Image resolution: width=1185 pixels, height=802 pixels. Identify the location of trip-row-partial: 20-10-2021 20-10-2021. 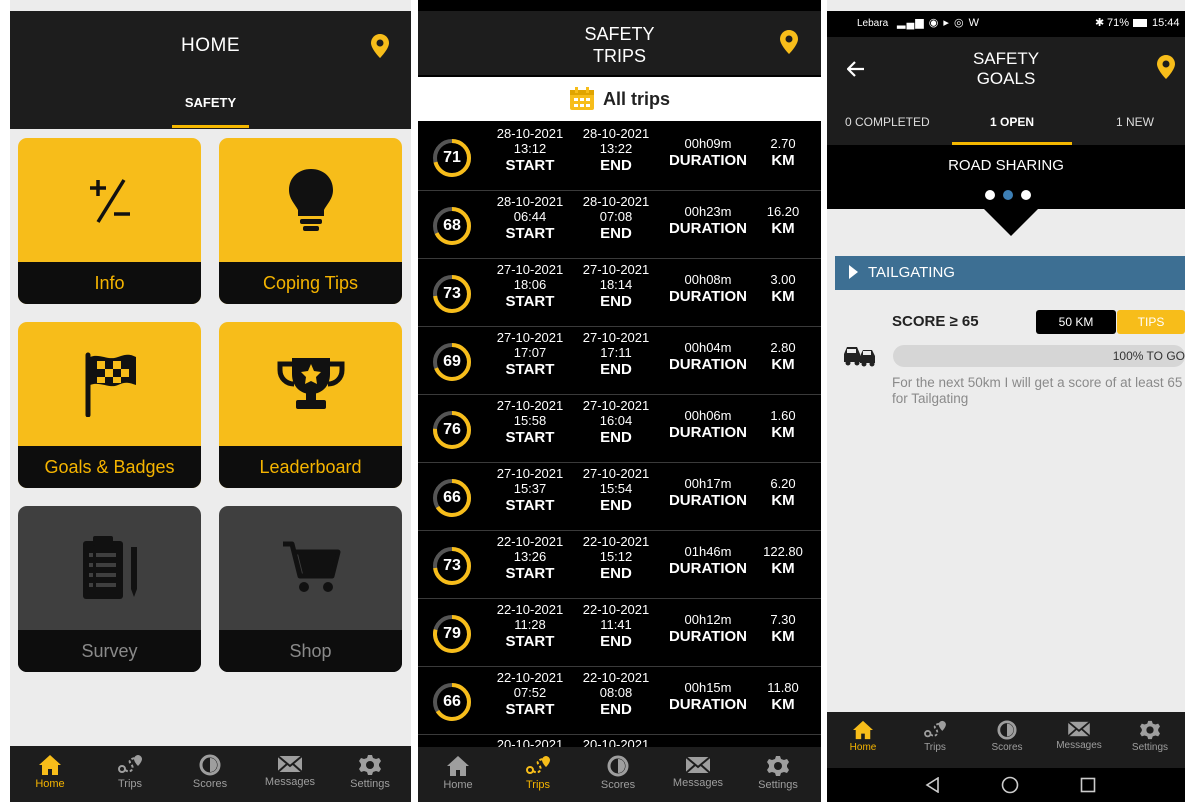
(619, 740).